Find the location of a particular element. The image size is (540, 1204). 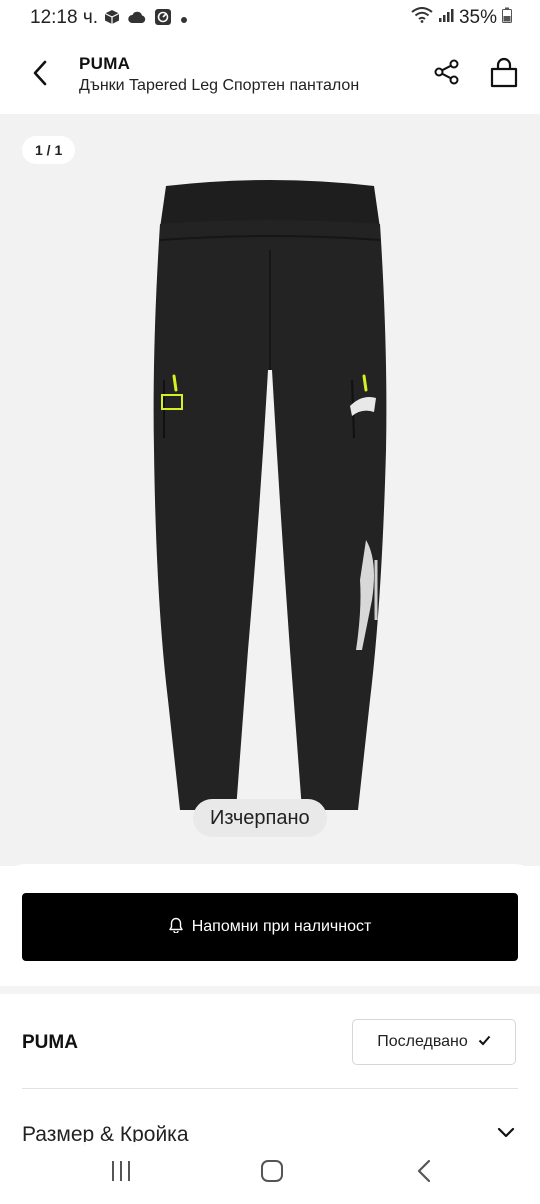

system-nav-bar is located at coordinates (270, 1173).